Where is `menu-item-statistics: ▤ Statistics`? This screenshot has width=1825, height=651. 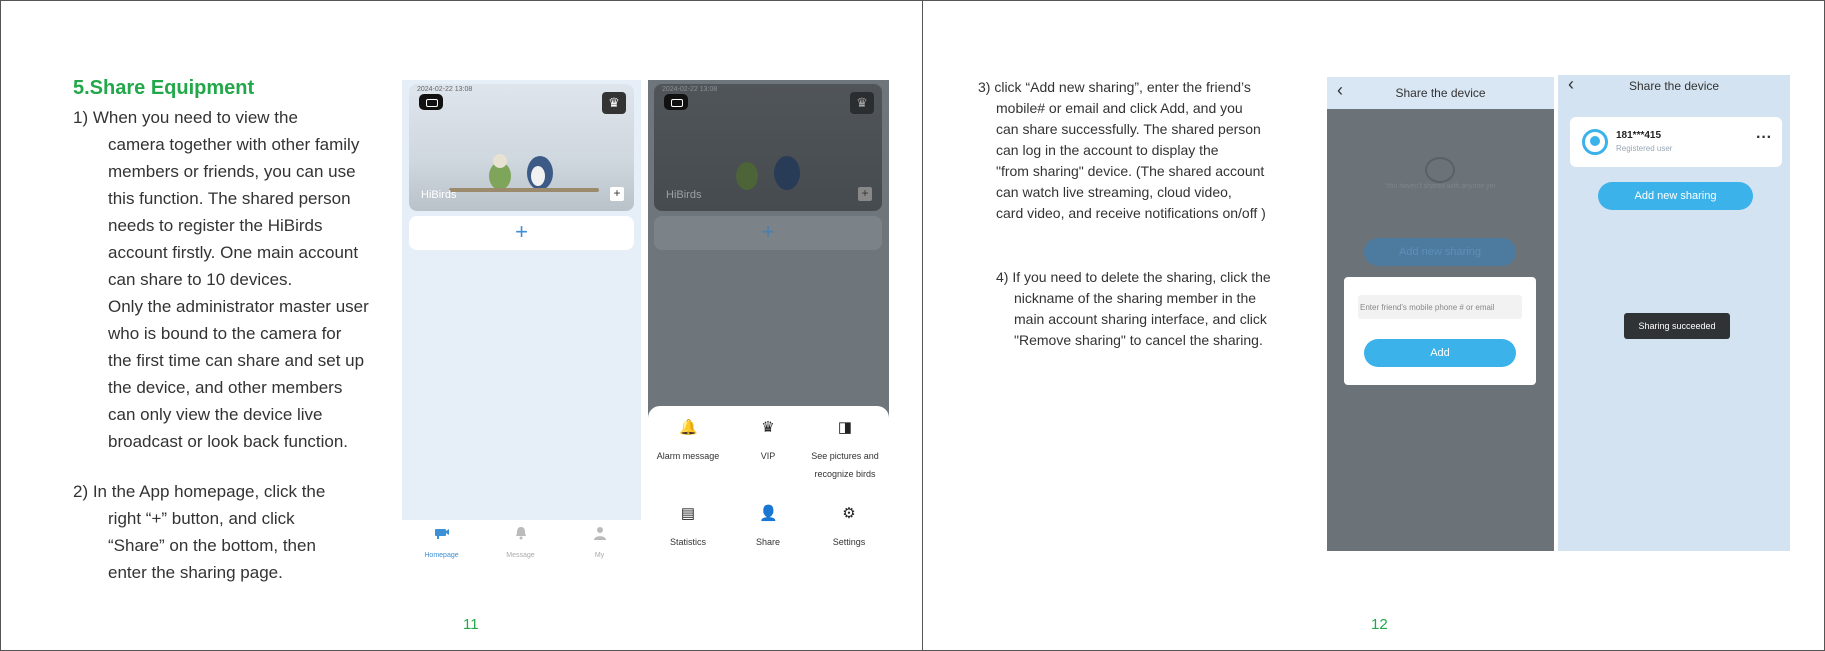
menu-item-statistics: ▤ Statistics is located at coordinates (688, 528).